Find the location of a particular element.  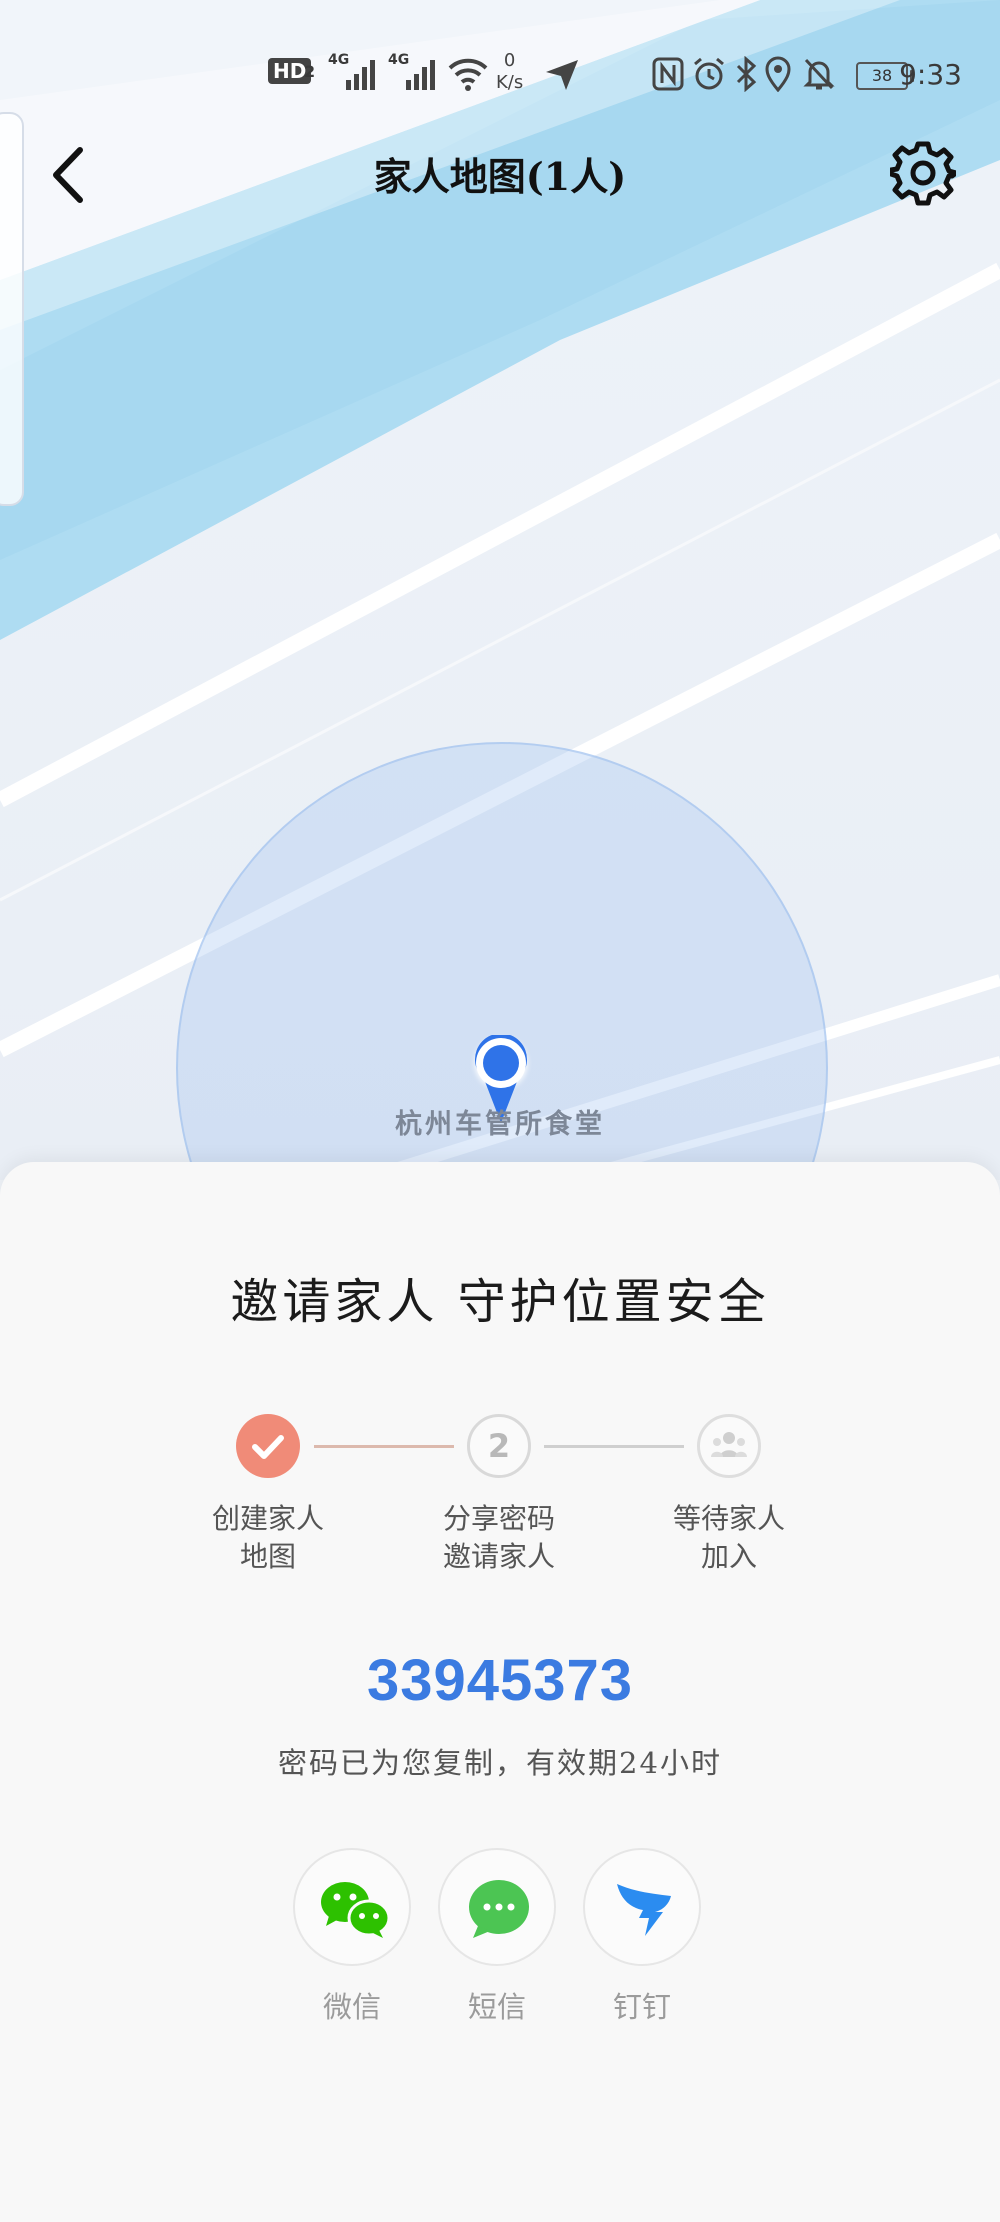

step-3-label-line1: 等待家人 is located at coordinates (728, 1518).